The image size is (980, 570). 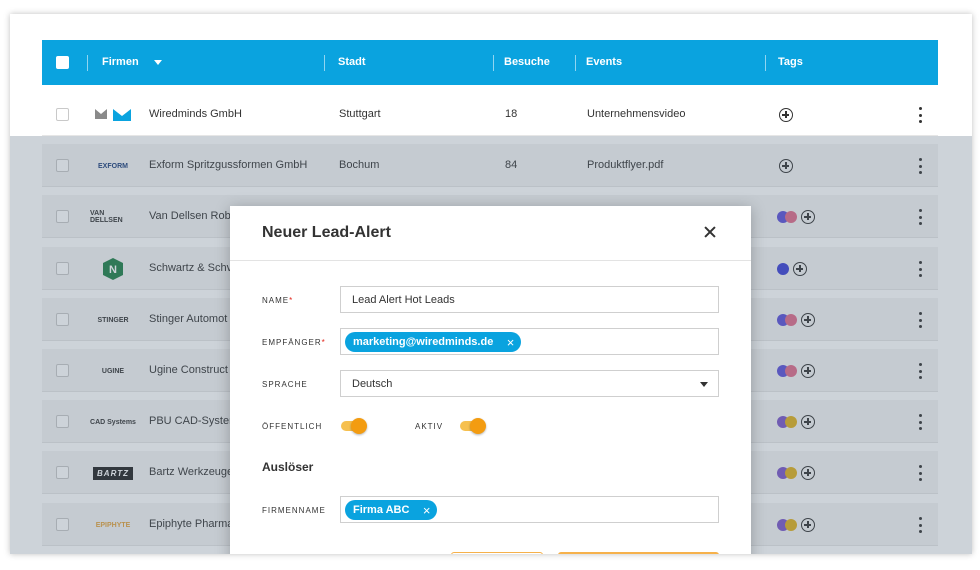 I want to click on active-toggle, so click(x=473, y=426).